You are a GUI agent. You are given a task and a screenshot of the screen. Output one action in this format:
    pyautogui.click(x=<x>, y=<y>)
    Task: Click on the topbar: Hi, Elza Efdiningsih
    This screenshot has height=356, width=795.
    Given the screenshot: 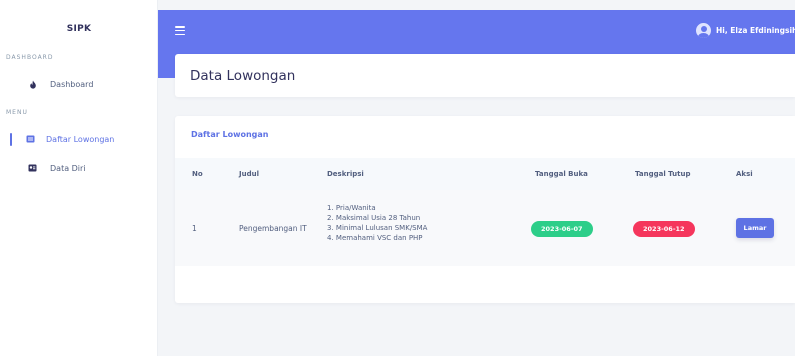 What is the action you would take?
    pyautogui.click(x=476, y=32)
    